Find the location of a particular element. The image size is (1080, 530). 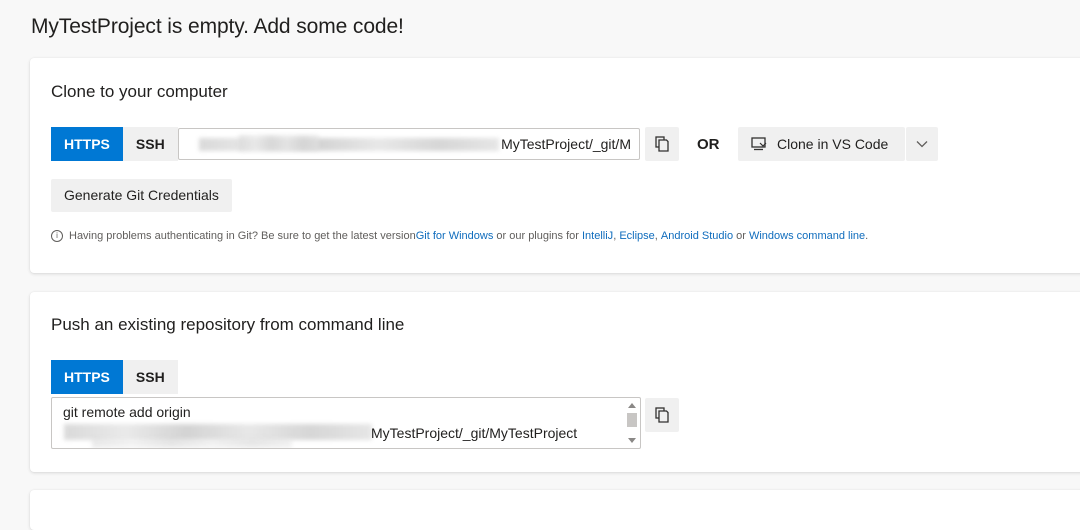

or-label: OR is located at coordinates (708, 144).